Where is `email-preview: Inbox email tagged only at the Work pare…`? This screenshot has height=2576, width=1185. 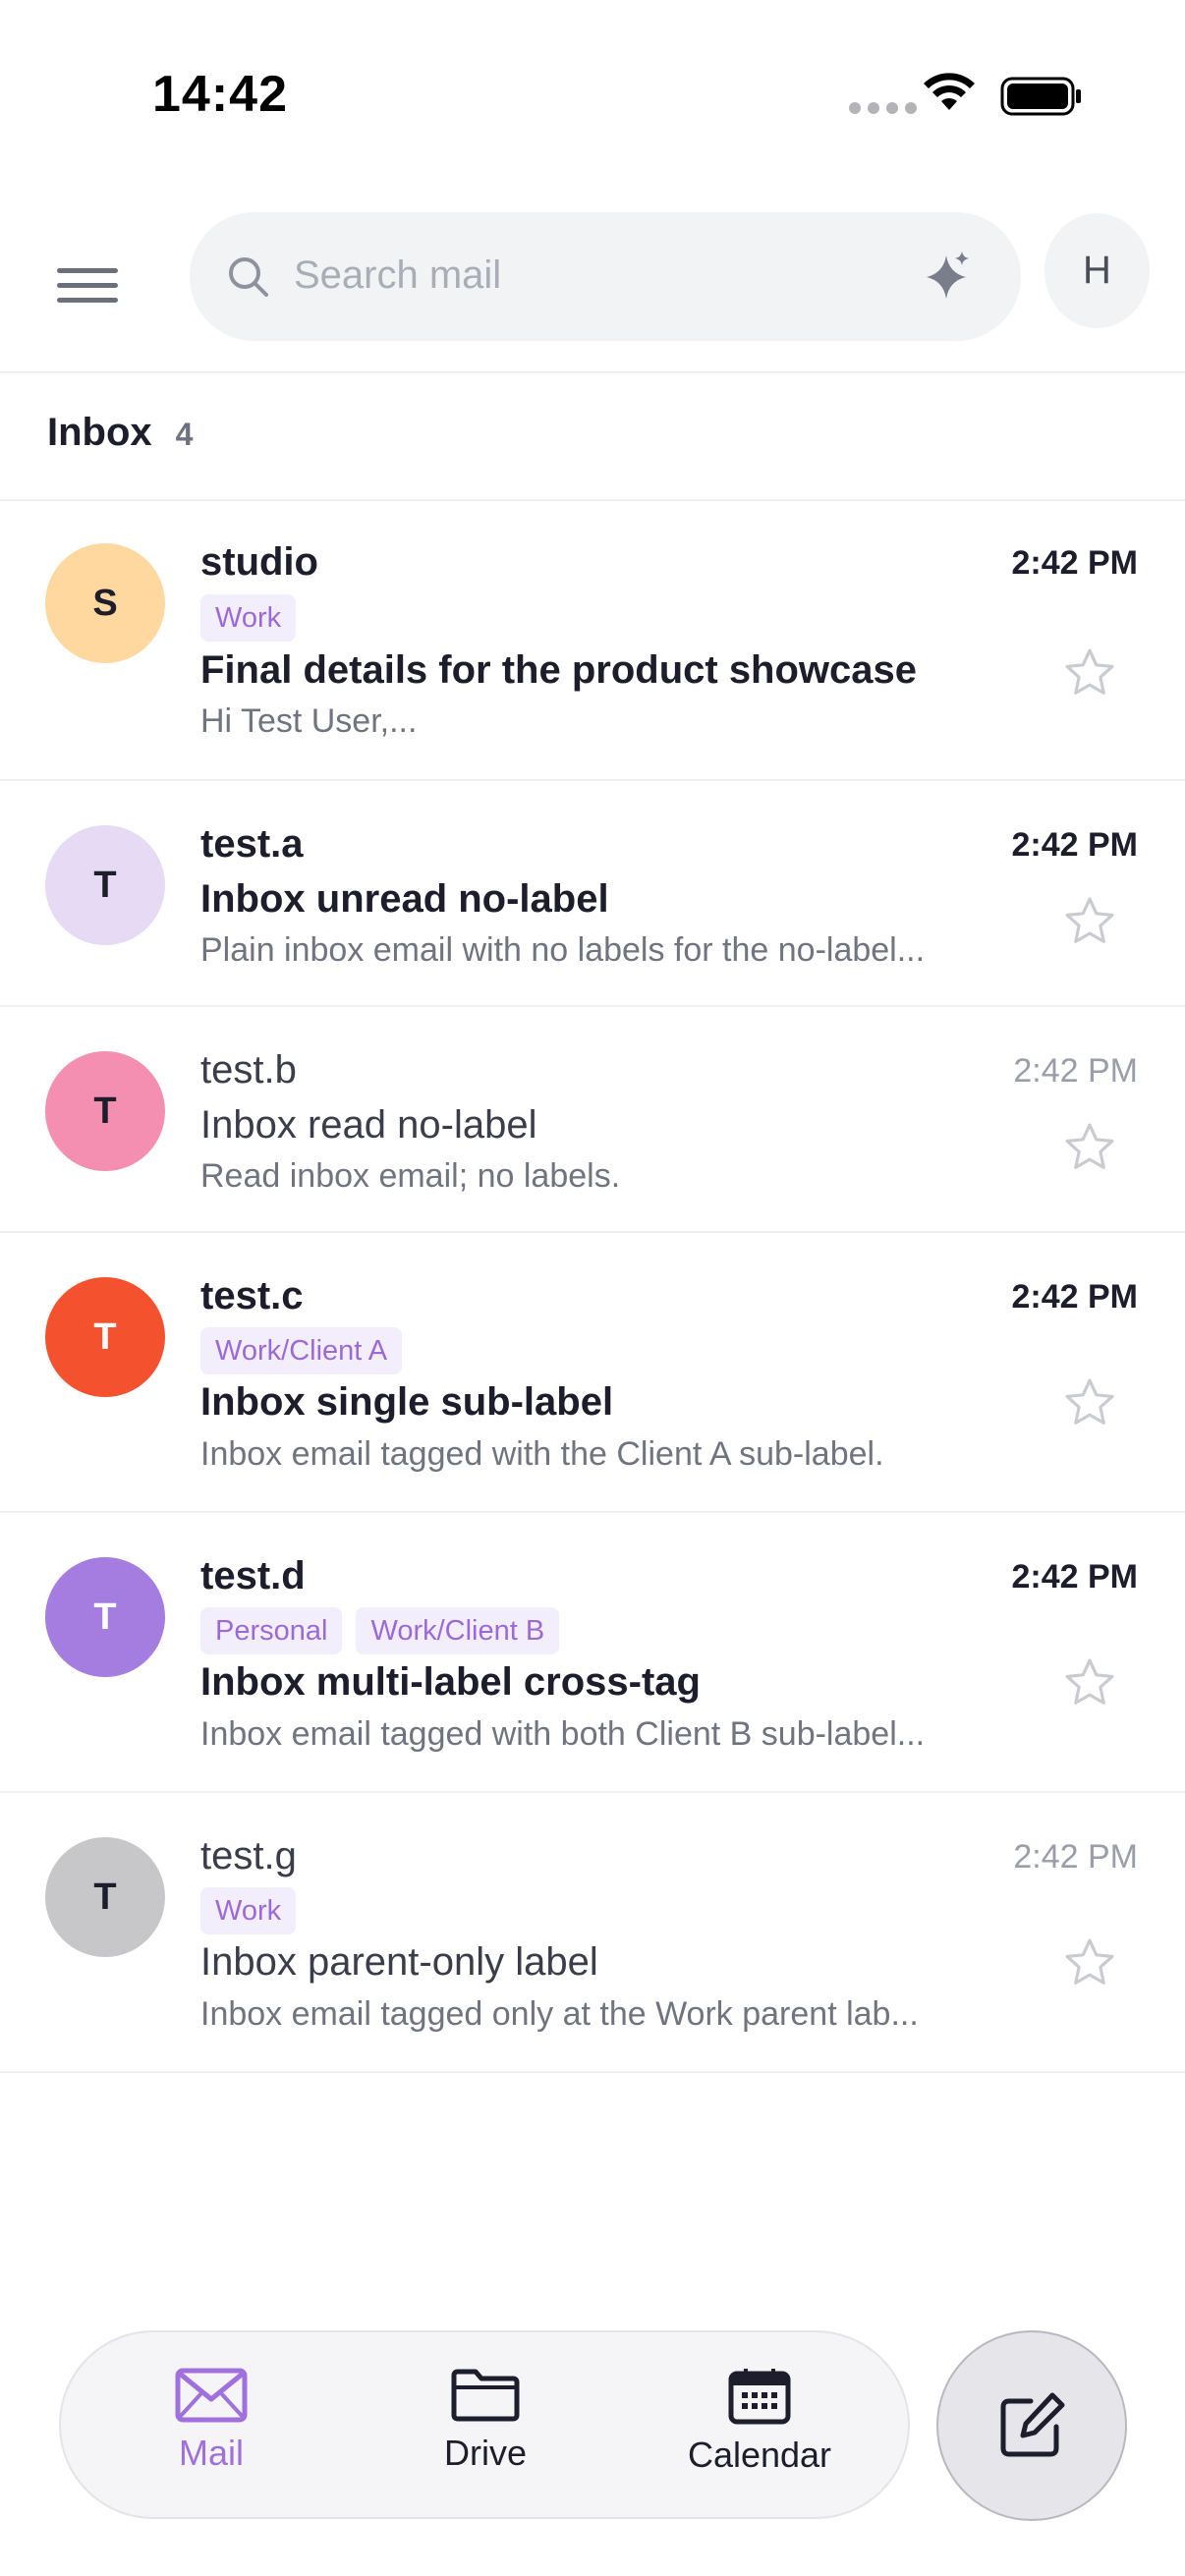 email-preview: Inbox email tagged only at the Work pare… is located at coordinates (560, 2014).